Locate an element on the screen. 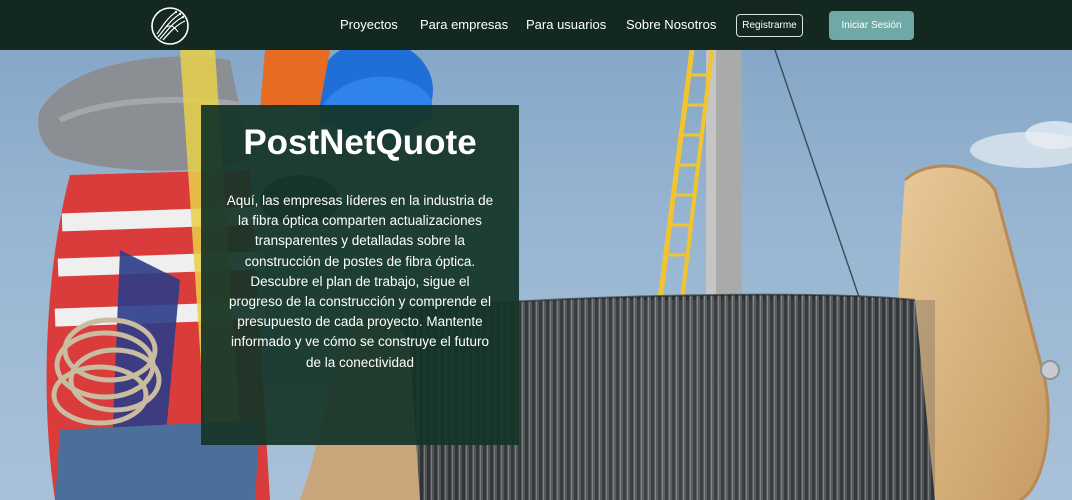 The height and width of the screenshot is (500, 1072). hero-title: PostNetQuote is located at coordinates (360, 142).